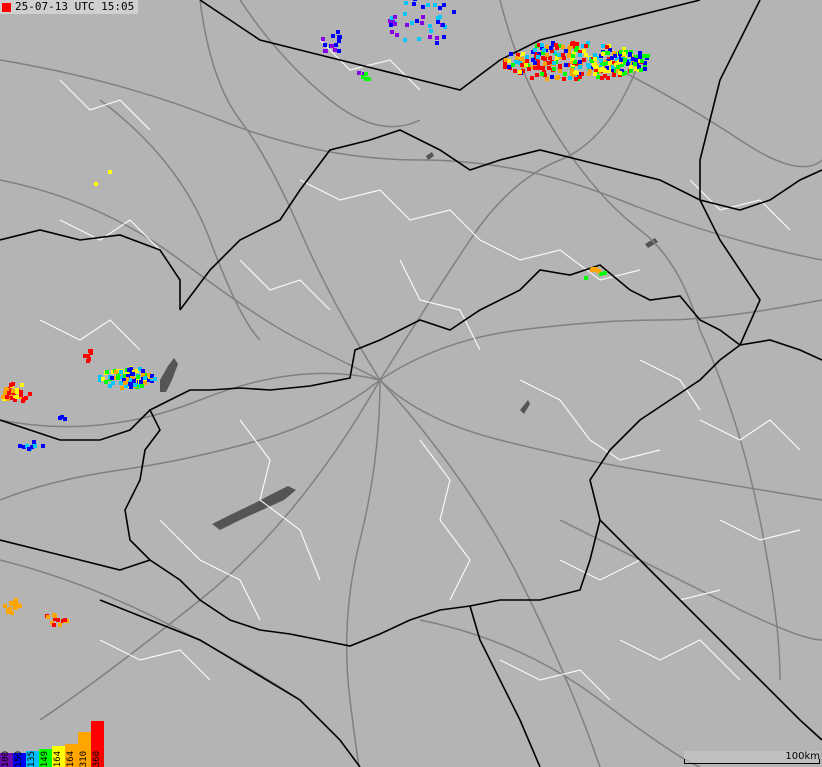  Describe the element at coordinates (752, 757) in the screenshot. I see `scale-bar: 100km` at that location.